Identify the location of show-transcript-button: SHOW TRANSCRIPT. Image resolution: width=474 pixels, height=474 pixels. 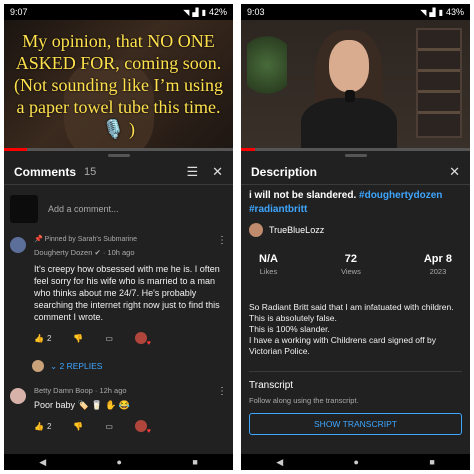
(355, 424).